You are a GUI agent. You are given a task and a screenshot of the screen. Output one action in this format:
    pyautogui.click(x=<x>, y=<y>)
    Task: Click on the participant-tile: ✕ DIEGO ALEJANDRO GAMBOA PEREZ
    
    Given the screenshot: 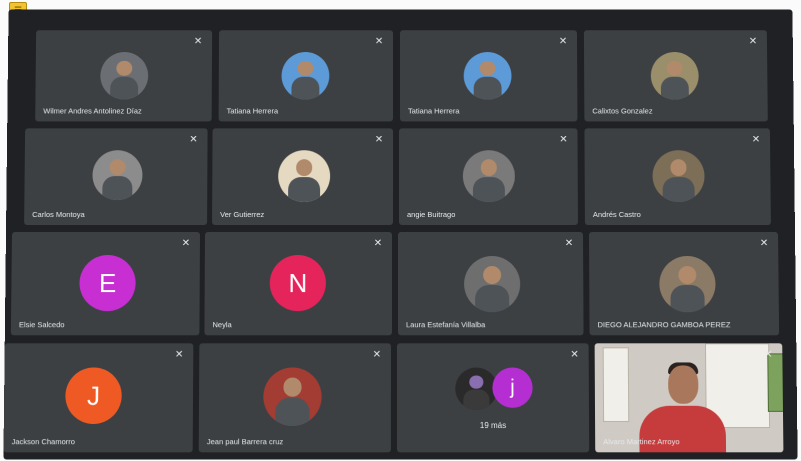 What is the action you would take?
    pyautogui.click(x=684, y=284)
    